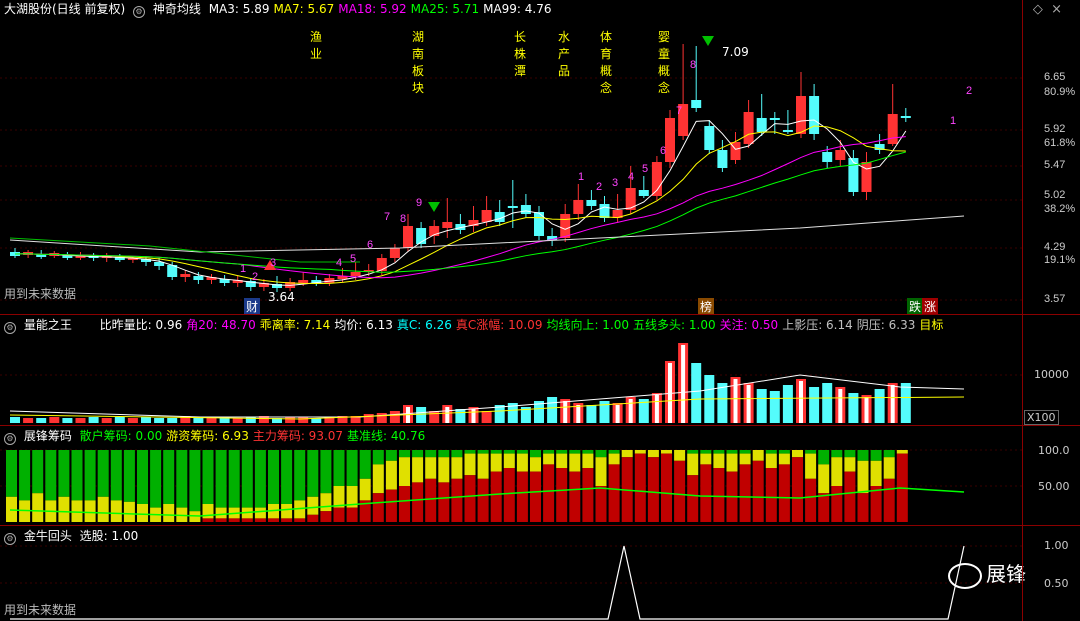 The width and height of the screenshot is (1080, 621). What do you see at coordinates (1059, 260) in the screenshot?
I see `price-axis-label: 19.1%` at bounding box center [1059, 260].